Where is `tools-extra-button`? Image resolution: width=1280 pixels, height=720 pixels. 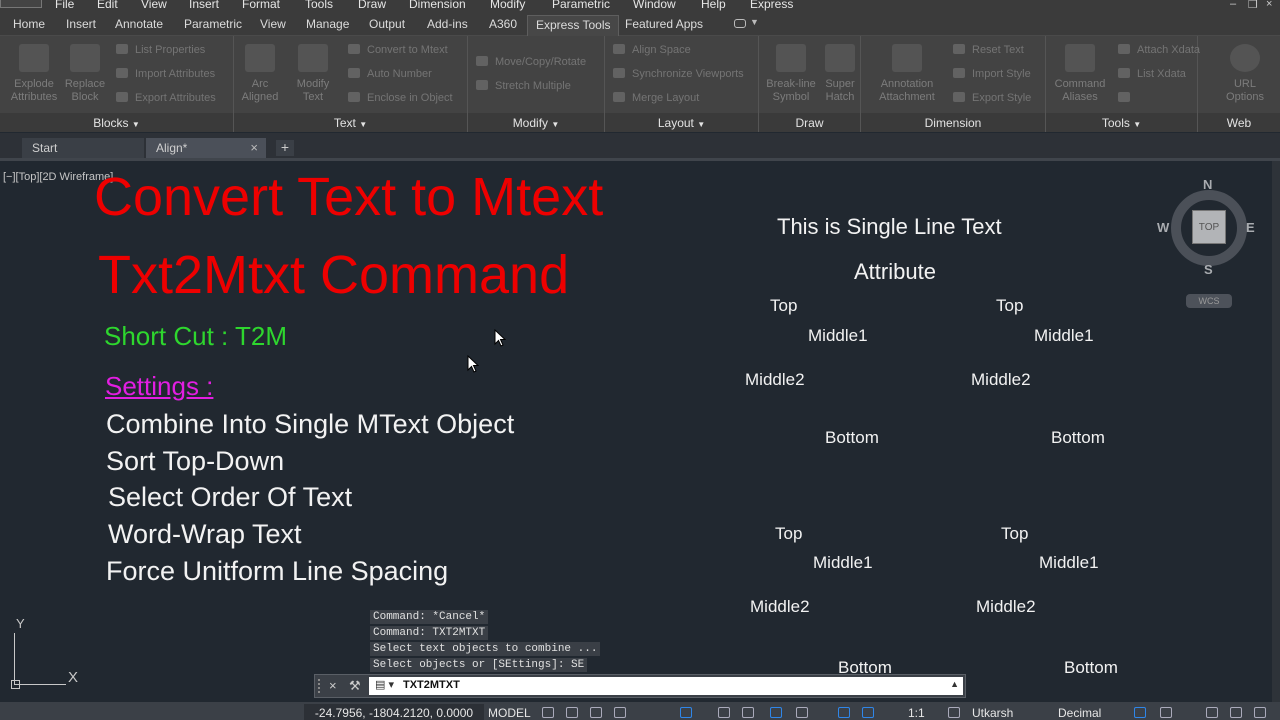
tools-extra-button is located at coordinates (1127, 98).